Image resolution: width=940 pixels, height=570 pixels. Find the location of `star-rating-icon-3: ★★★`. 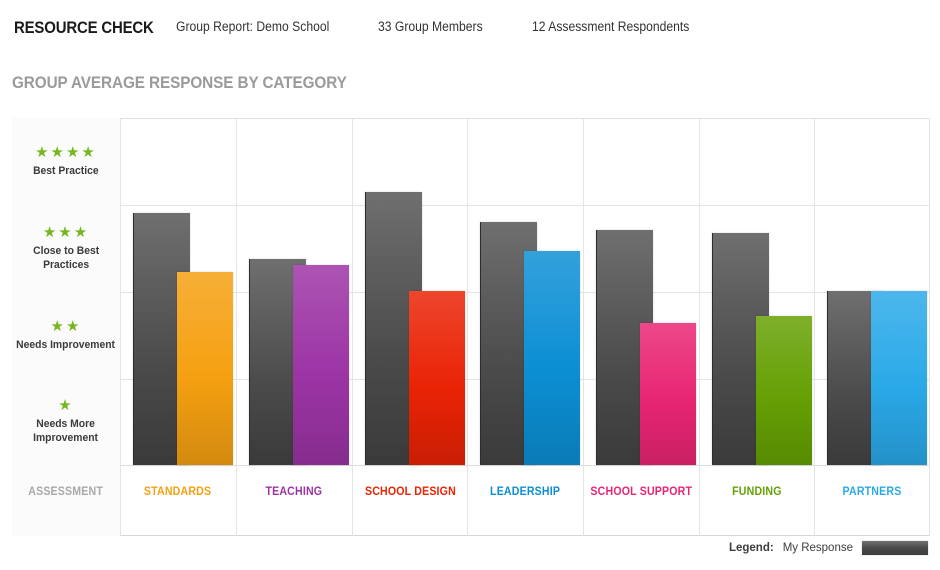

star-rating-icon-3: ★★★ is located at coordinates (66, 232).